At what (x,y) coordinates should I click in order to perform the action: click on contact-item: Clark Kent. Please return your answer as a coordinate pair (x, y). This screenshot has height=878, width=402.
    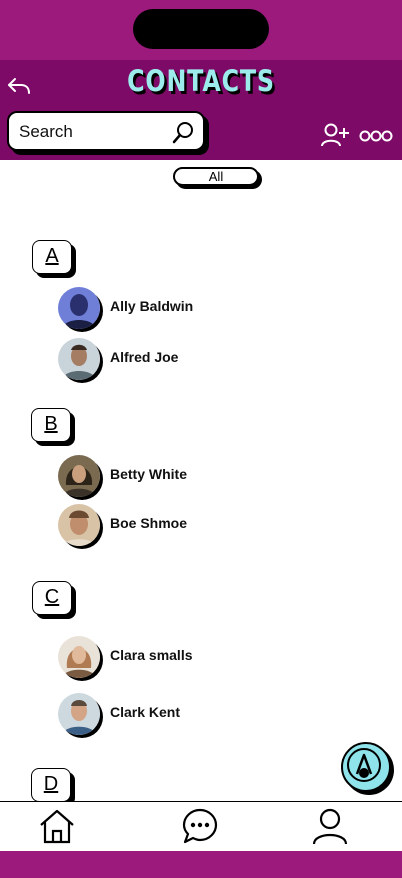
    Looking at the image, I should click on (208, 715).